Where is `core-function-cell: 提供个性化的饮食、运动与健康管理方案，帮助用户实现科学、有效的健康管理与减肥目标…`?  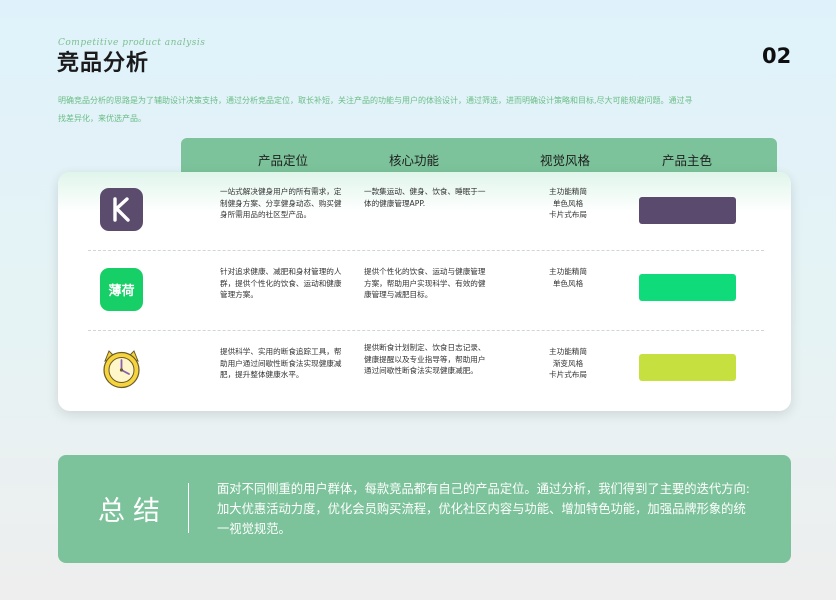
core-function-cell: 提供个性化的饮食、运动与健康管理方案，帮助用户实现科学、有效的健康管理与减肥目标… is located at coordinates (425, 283).